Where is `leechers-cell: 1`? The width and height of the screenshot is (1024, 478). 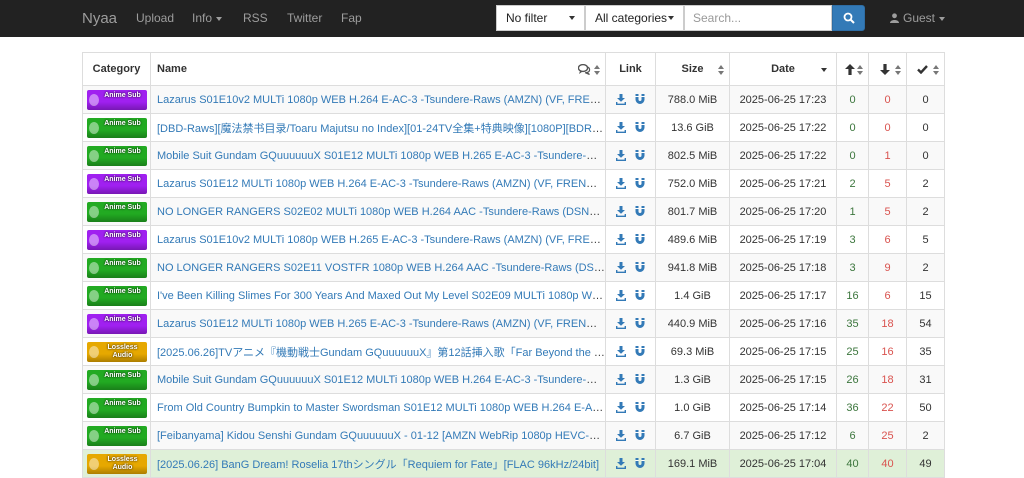
leechers-cell: 1 is located at coordinates (887, 155).